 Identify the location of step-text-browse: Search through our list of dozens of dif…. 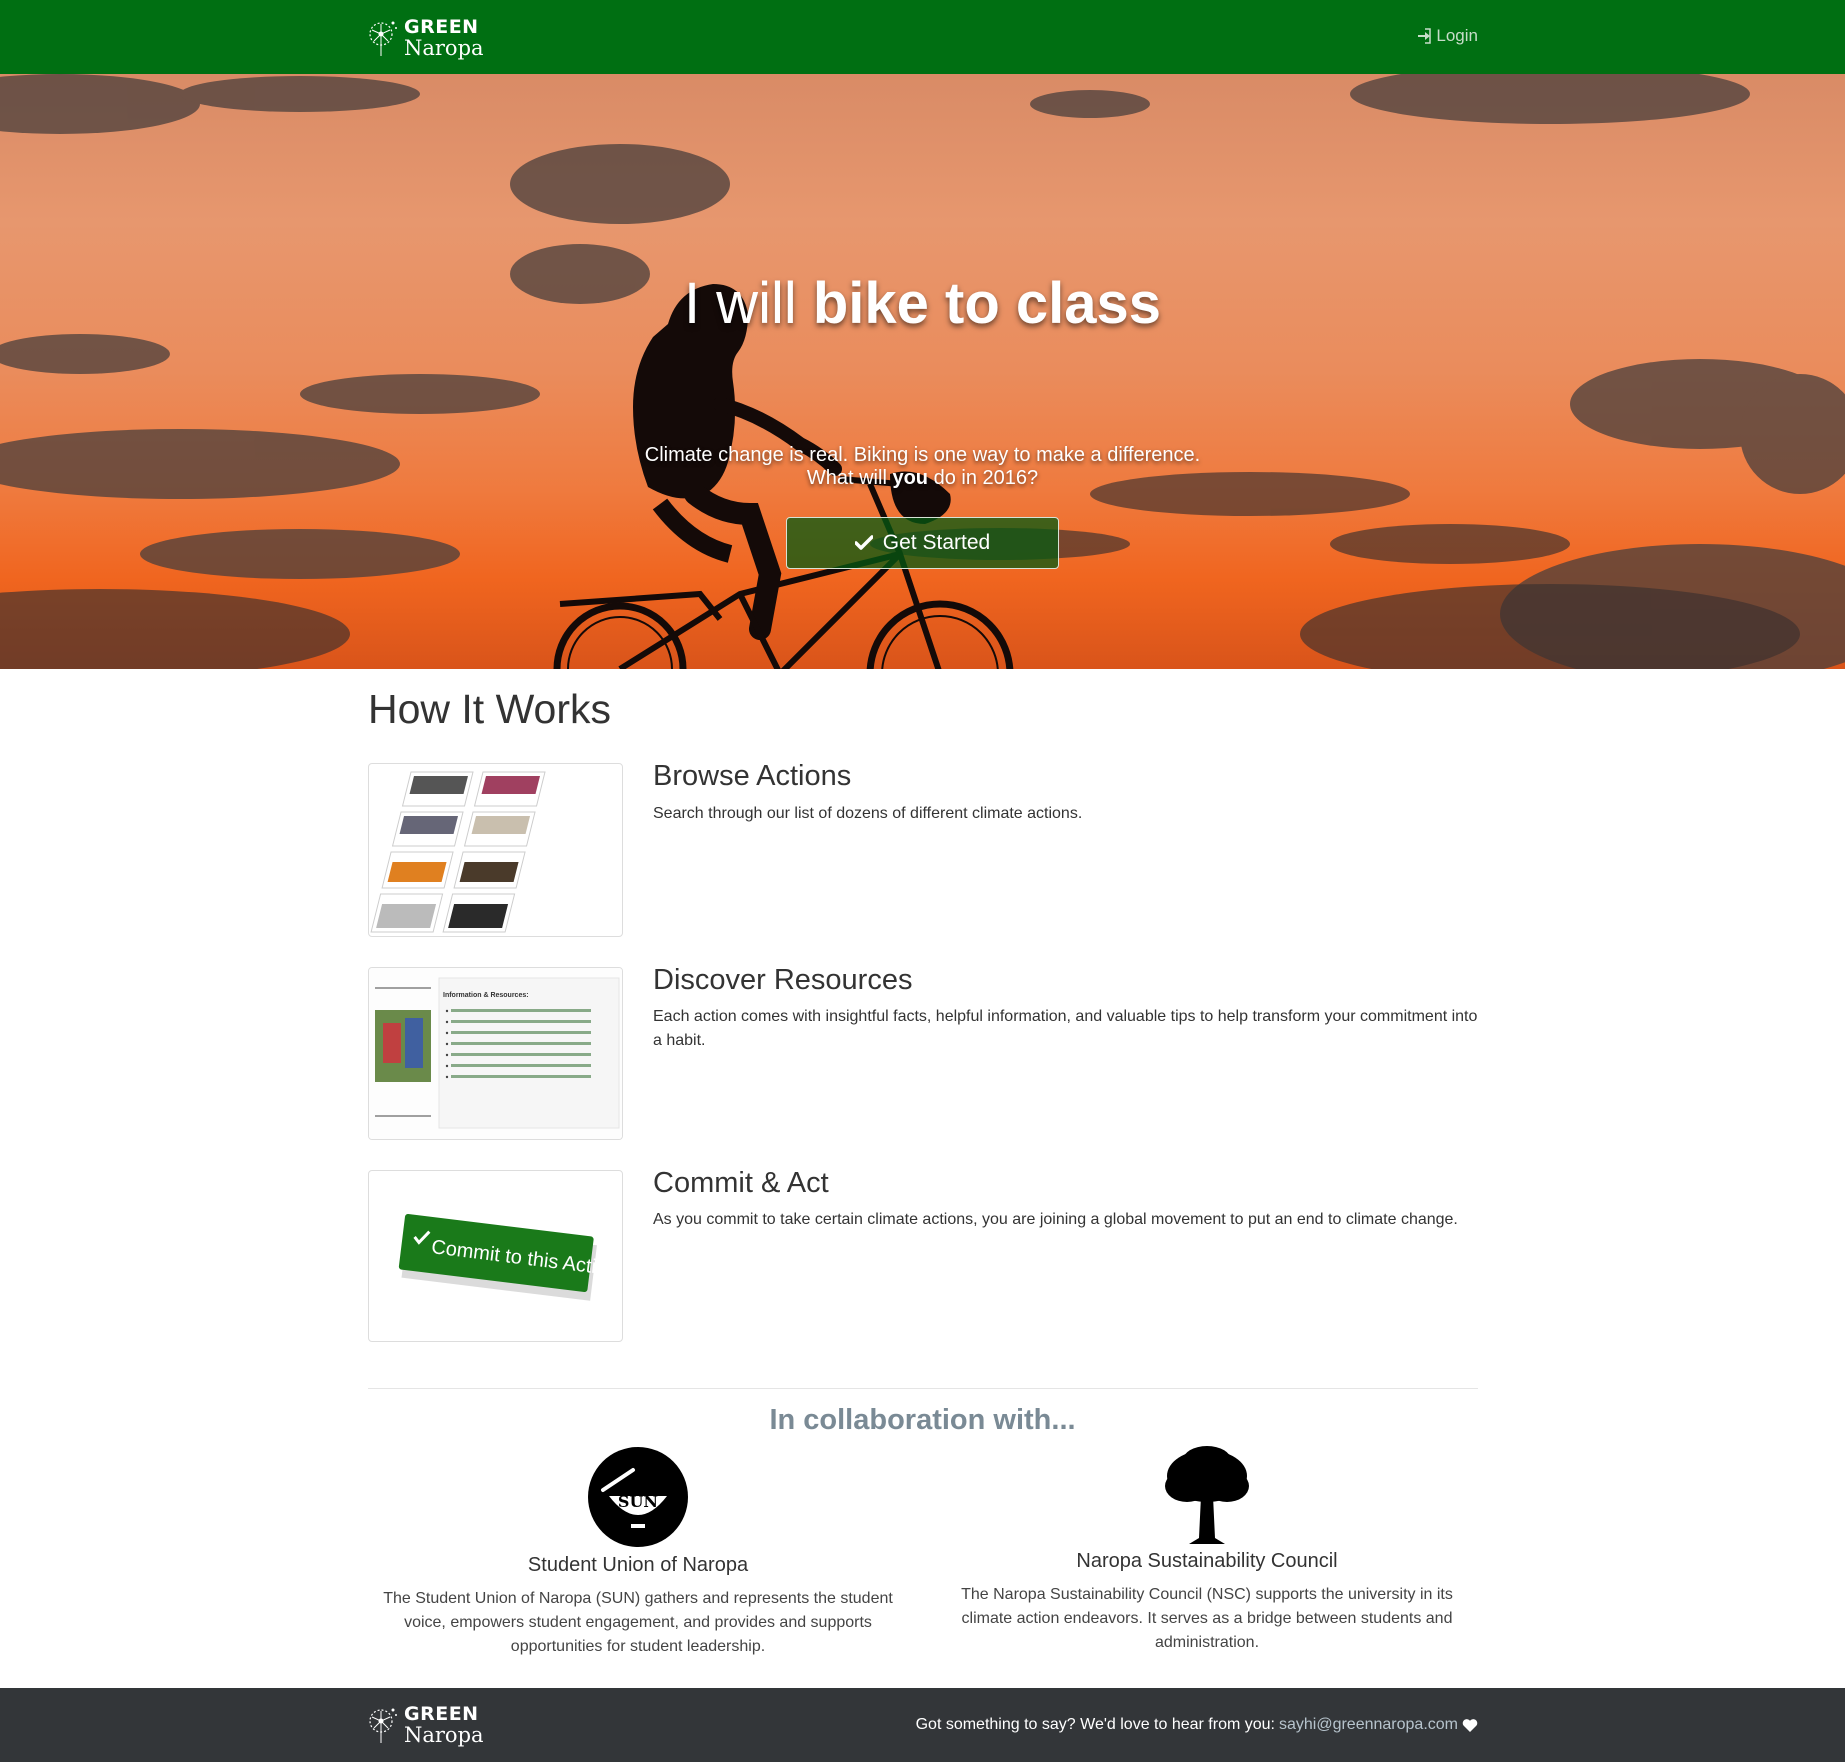
(868, 813).